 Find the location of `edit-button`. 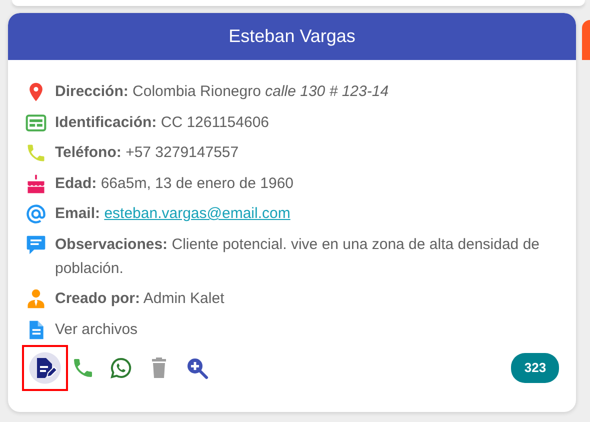

edit-button is located at coordinates (45, 368).